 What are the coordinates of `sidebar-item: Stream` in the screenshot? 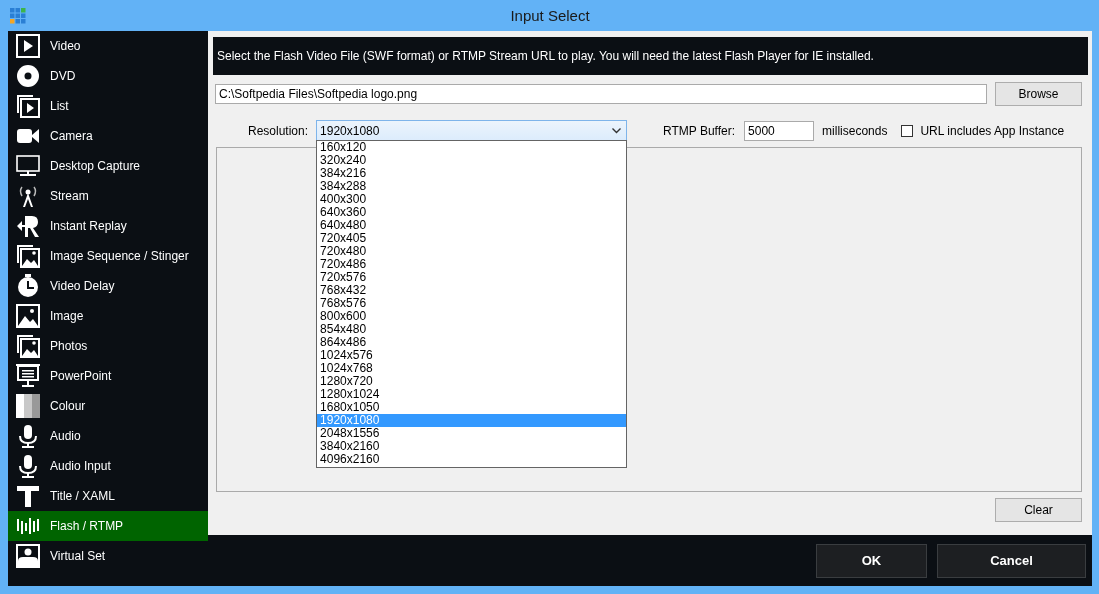 It's located at (108, 196).